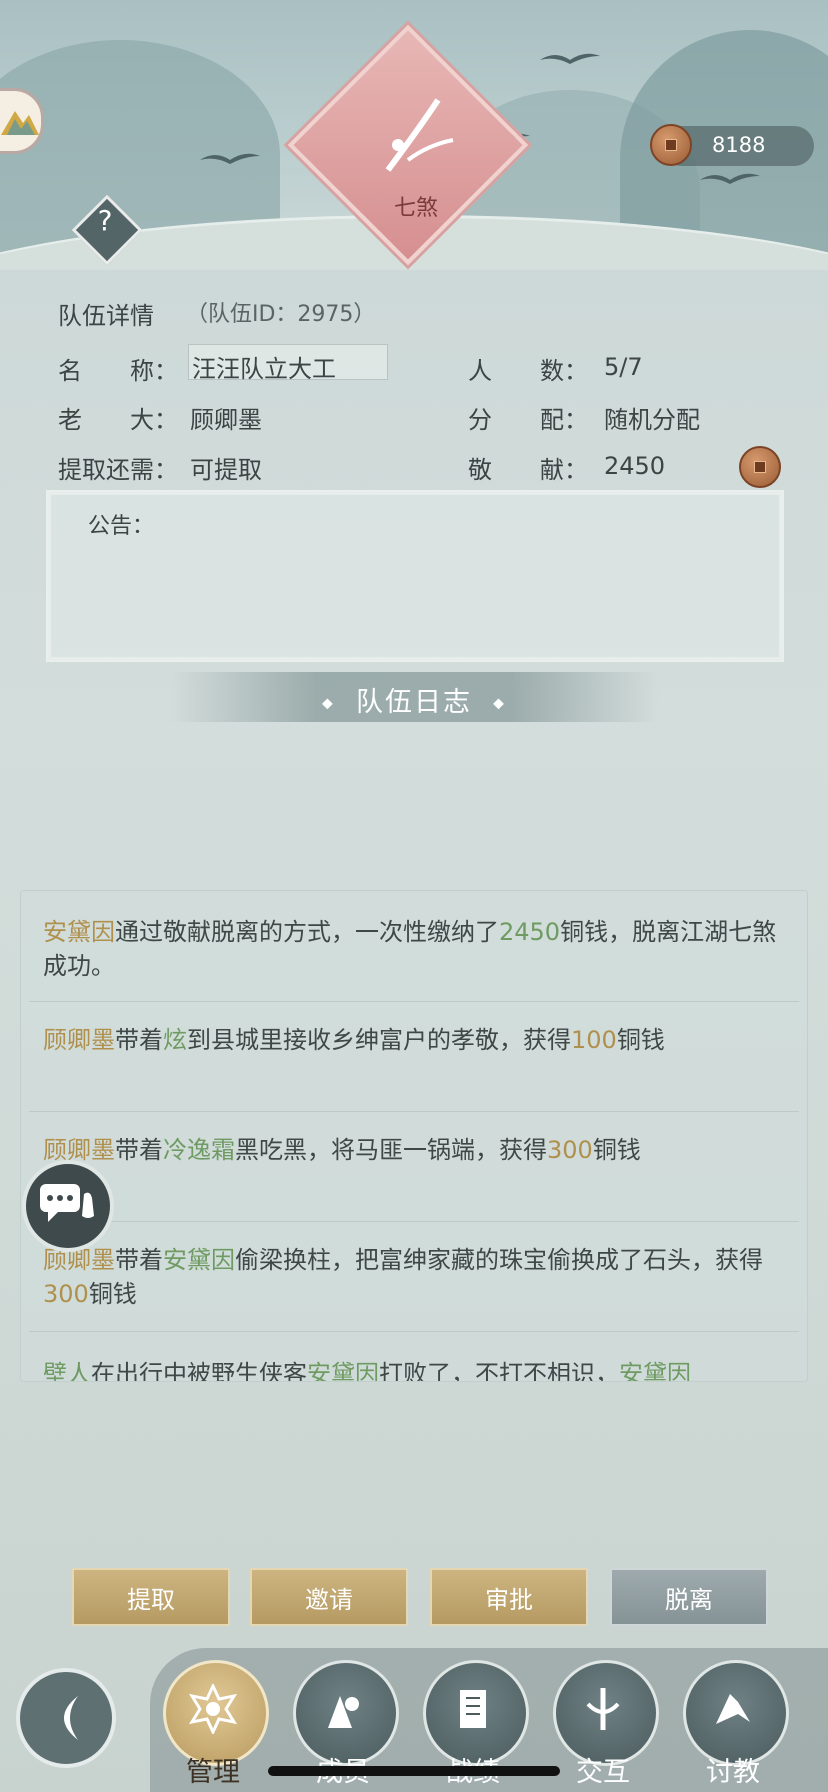 This screenshot has width=828, height=1792. Describe the element at coordinates (530, 932) in the screenshot. I see `coin-amount: 2450` at that location.